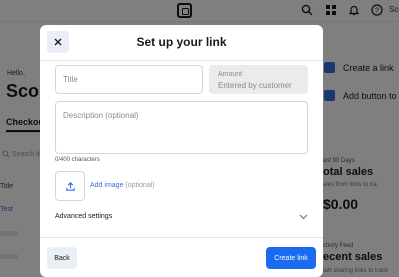  I want to click on description-field, so click(181, 127).